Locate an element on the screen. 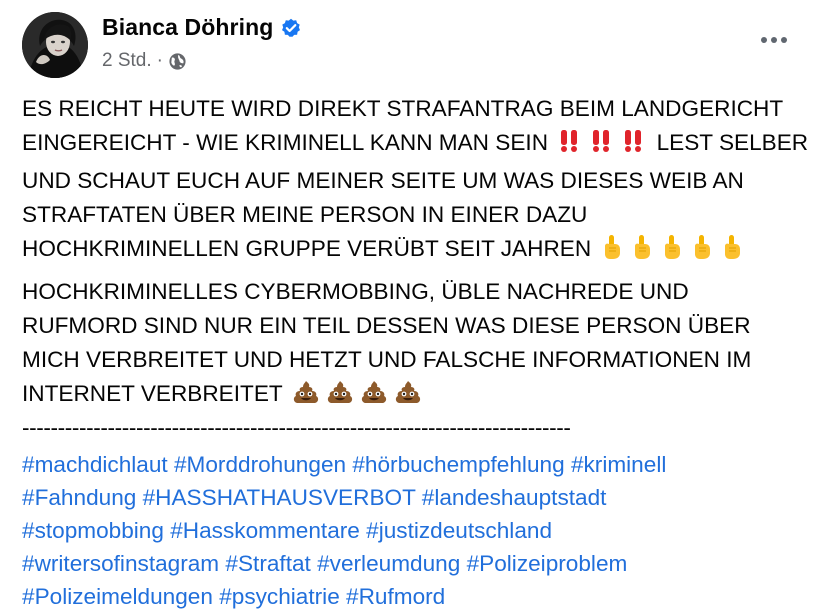  post-header: Bianca Döhring 2 Std. · is located at coordinates (410, 45).